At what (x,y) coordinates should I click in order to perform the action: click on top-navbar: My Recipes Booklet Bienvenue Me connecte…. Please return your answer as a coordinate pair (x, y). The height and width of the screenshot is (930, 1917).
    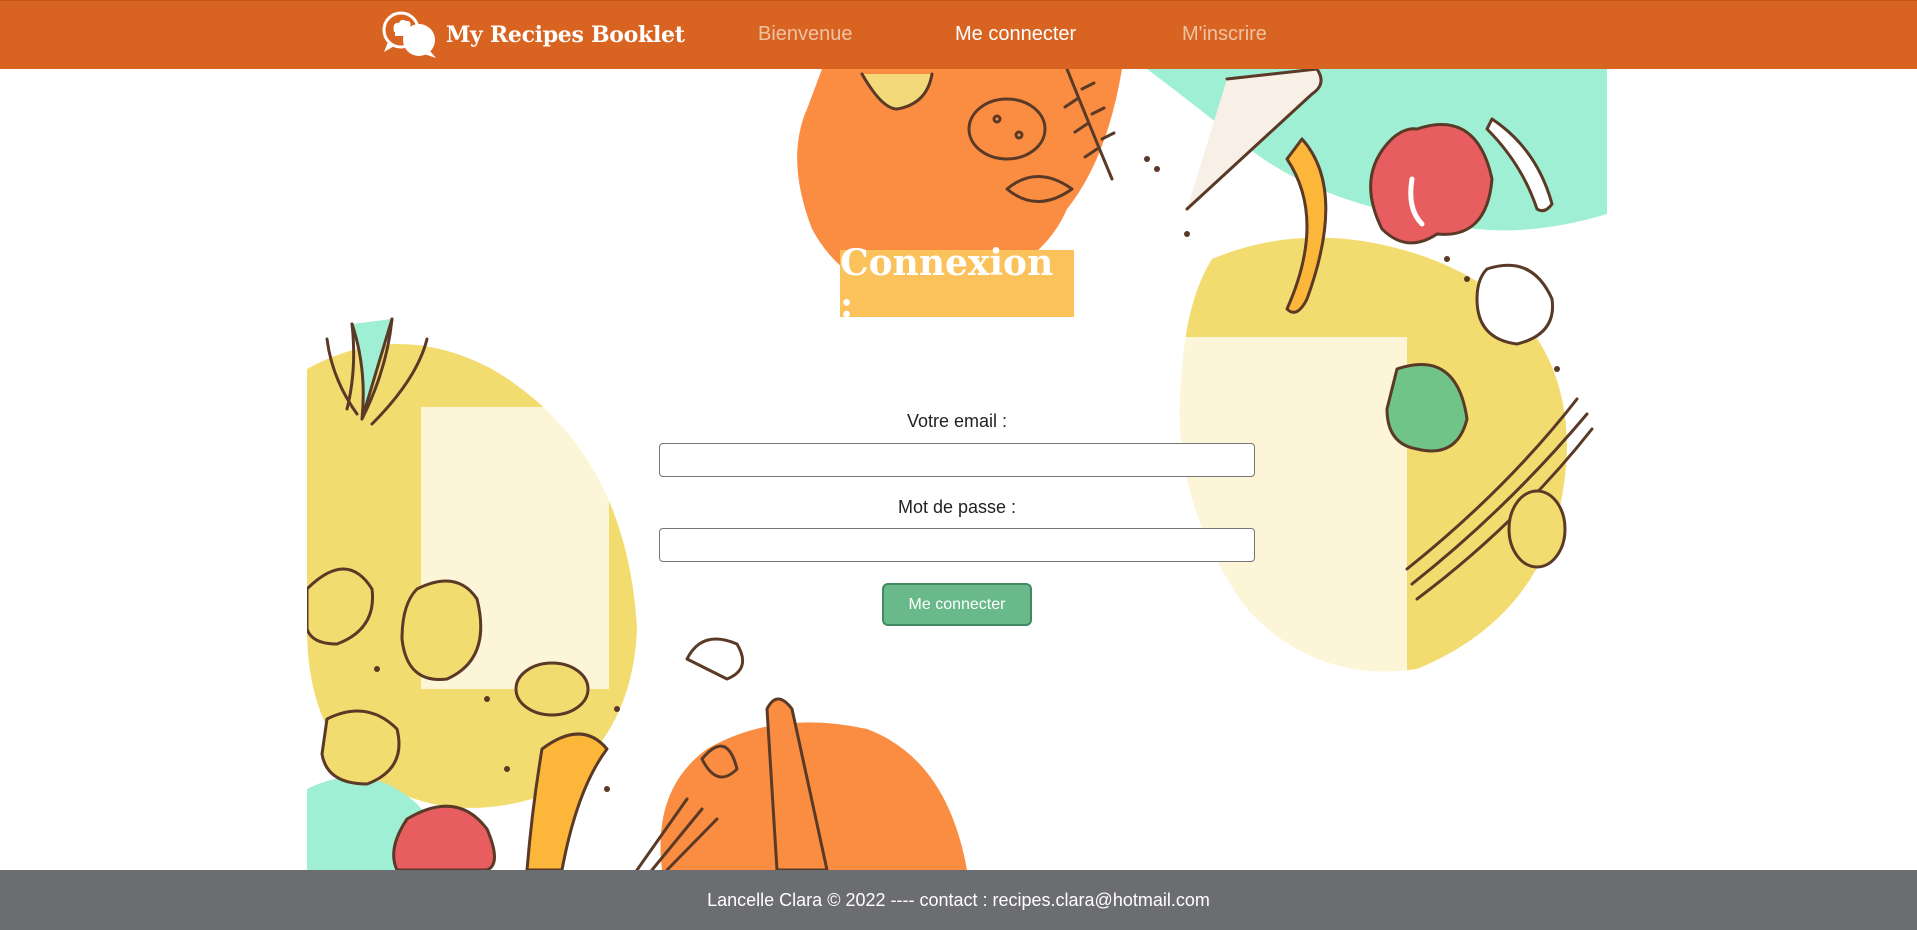
    Looking at the image, I should click on (958, 34).